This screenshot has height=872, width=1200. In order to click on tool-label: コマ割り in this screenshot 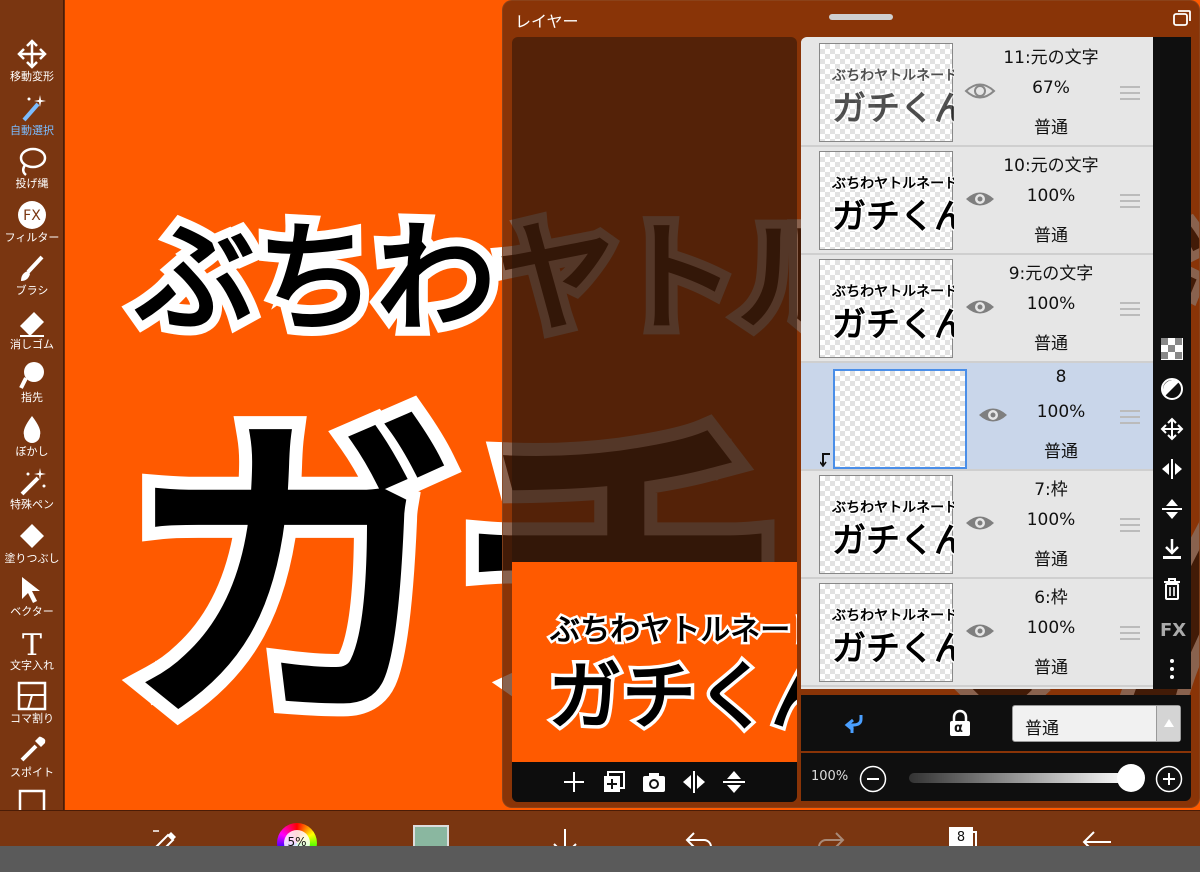, I will do `click(32, 718)`.